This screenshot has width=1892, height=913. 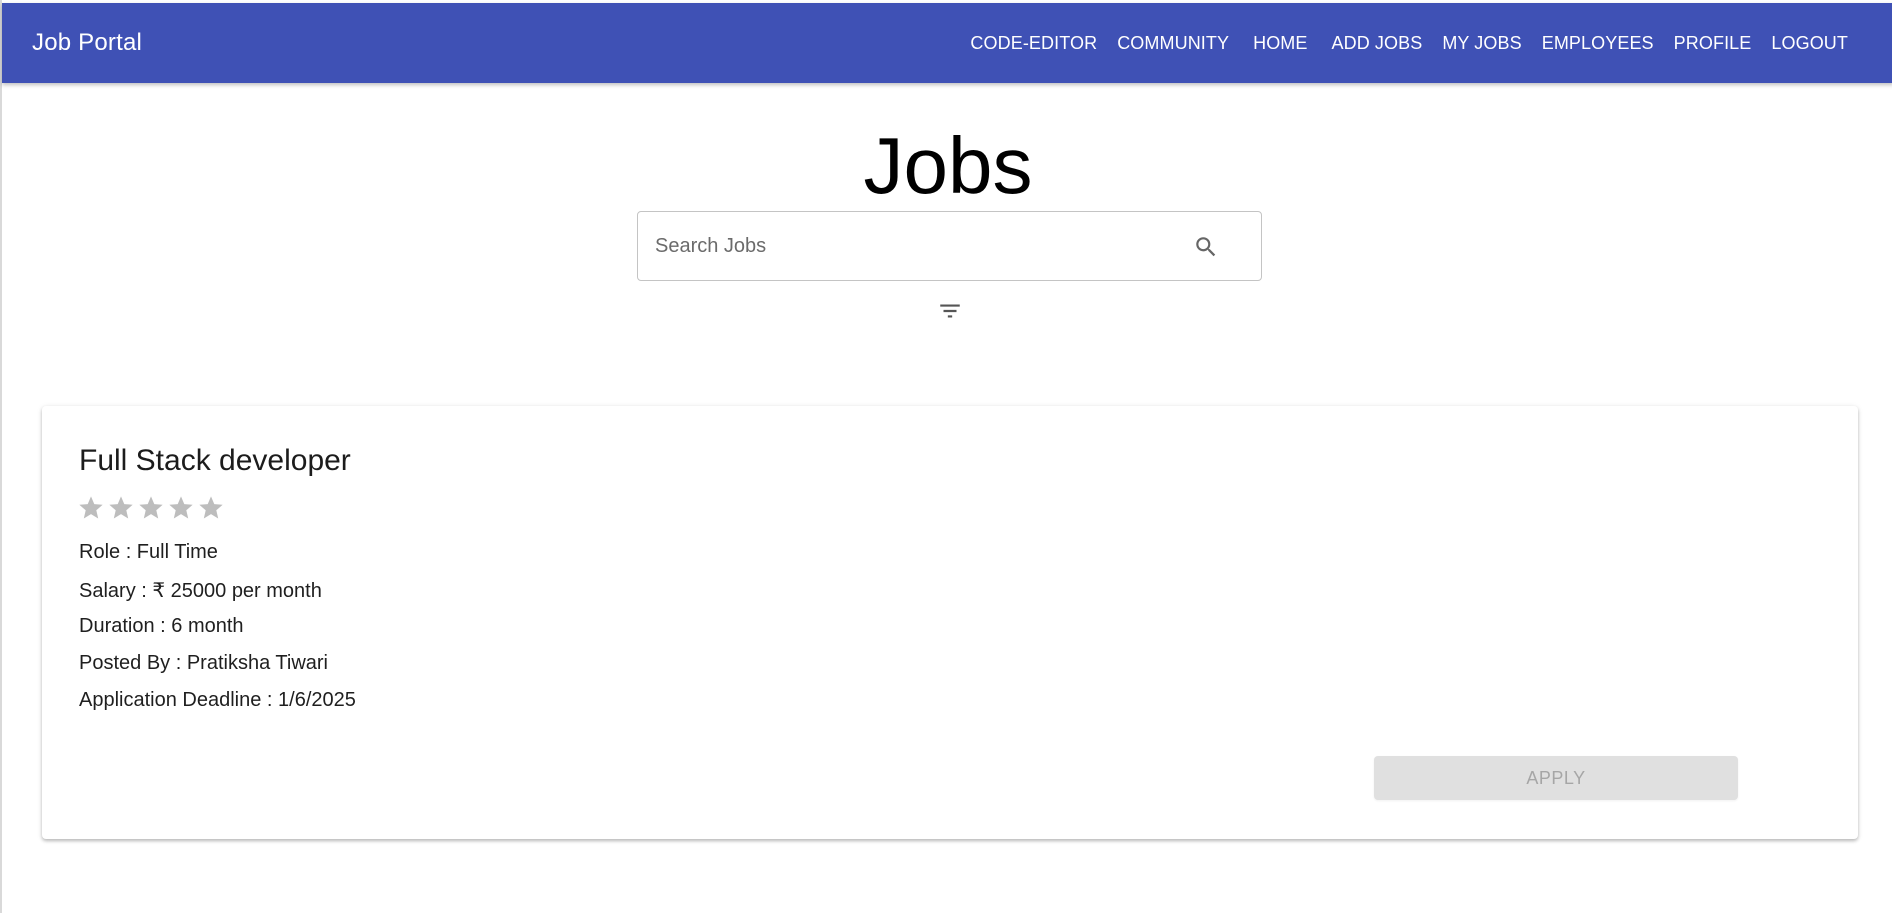 I want to click on job-duration: Duration : 6 month, so click(x=161, y=626).